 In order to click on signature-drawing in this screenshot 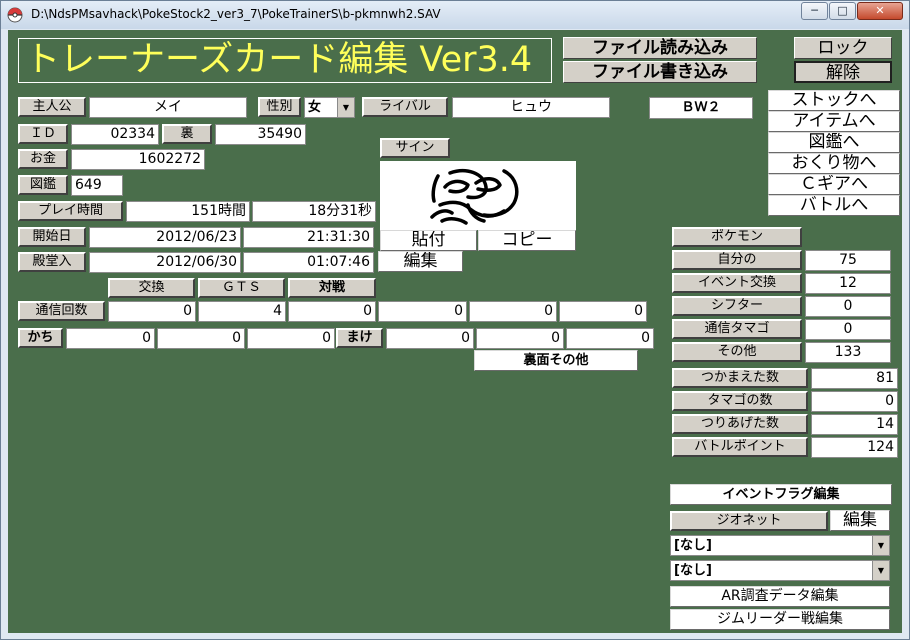, I will do `click(474, 196)`.